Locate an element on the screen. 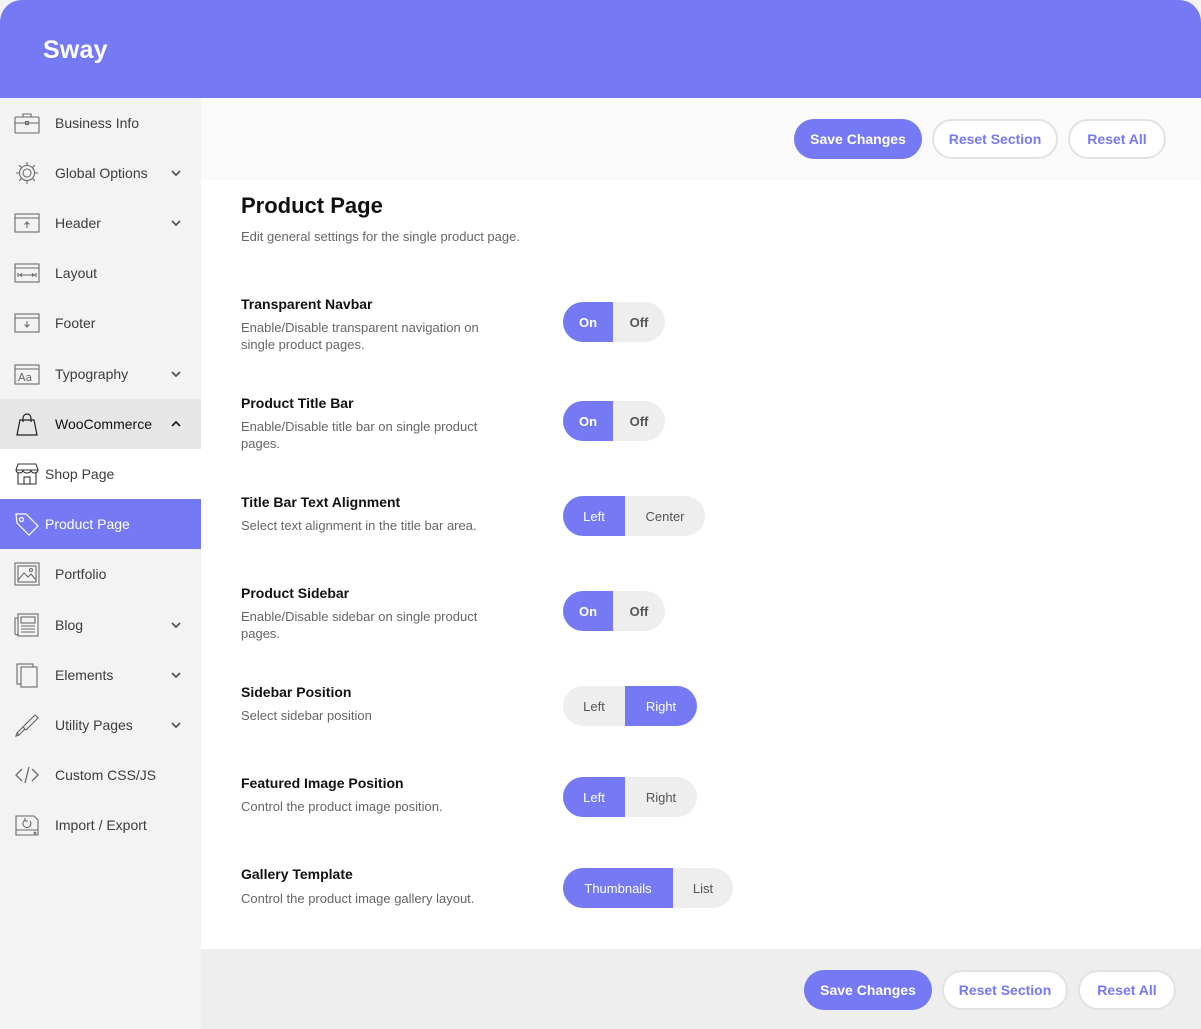 The image size is (1201, 1029). sidebar-item-business-info: Business Info is located at coordinates (100, 123).